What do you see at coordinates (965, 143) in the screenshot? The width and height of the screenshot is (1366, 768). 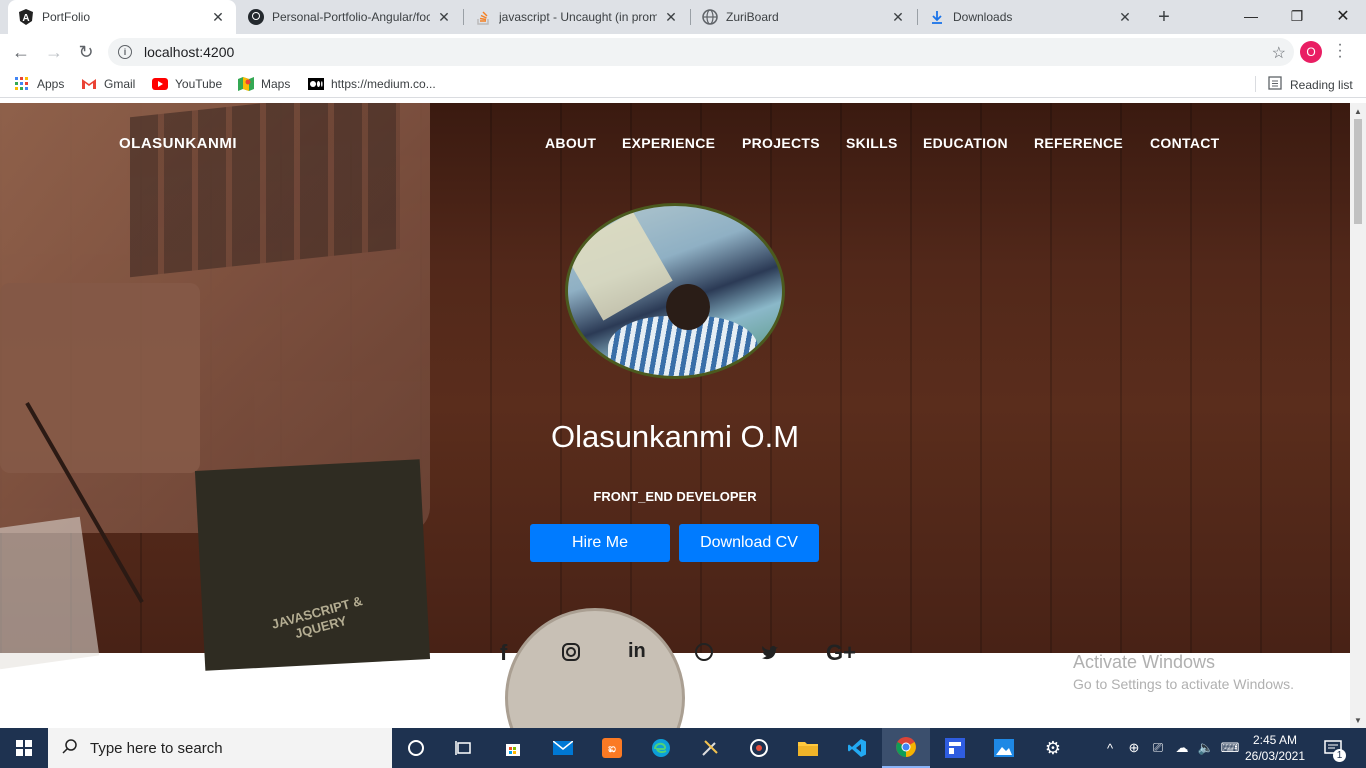 I see `nav-education: EDUCATION` at bounding box center [965, 143].